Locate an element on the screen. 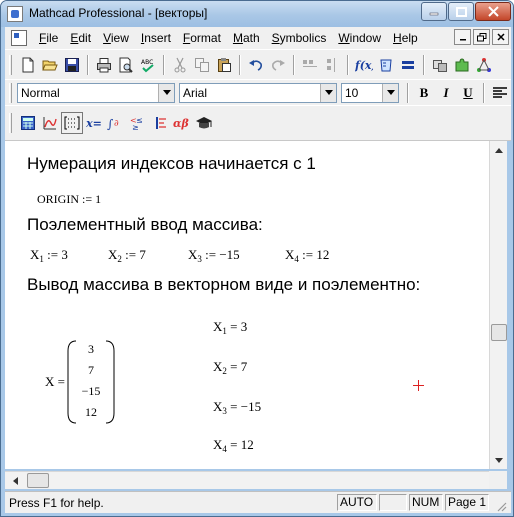 The width and height of the screenshot is (514, 517). redo-button is located at coordinates (278, 65).